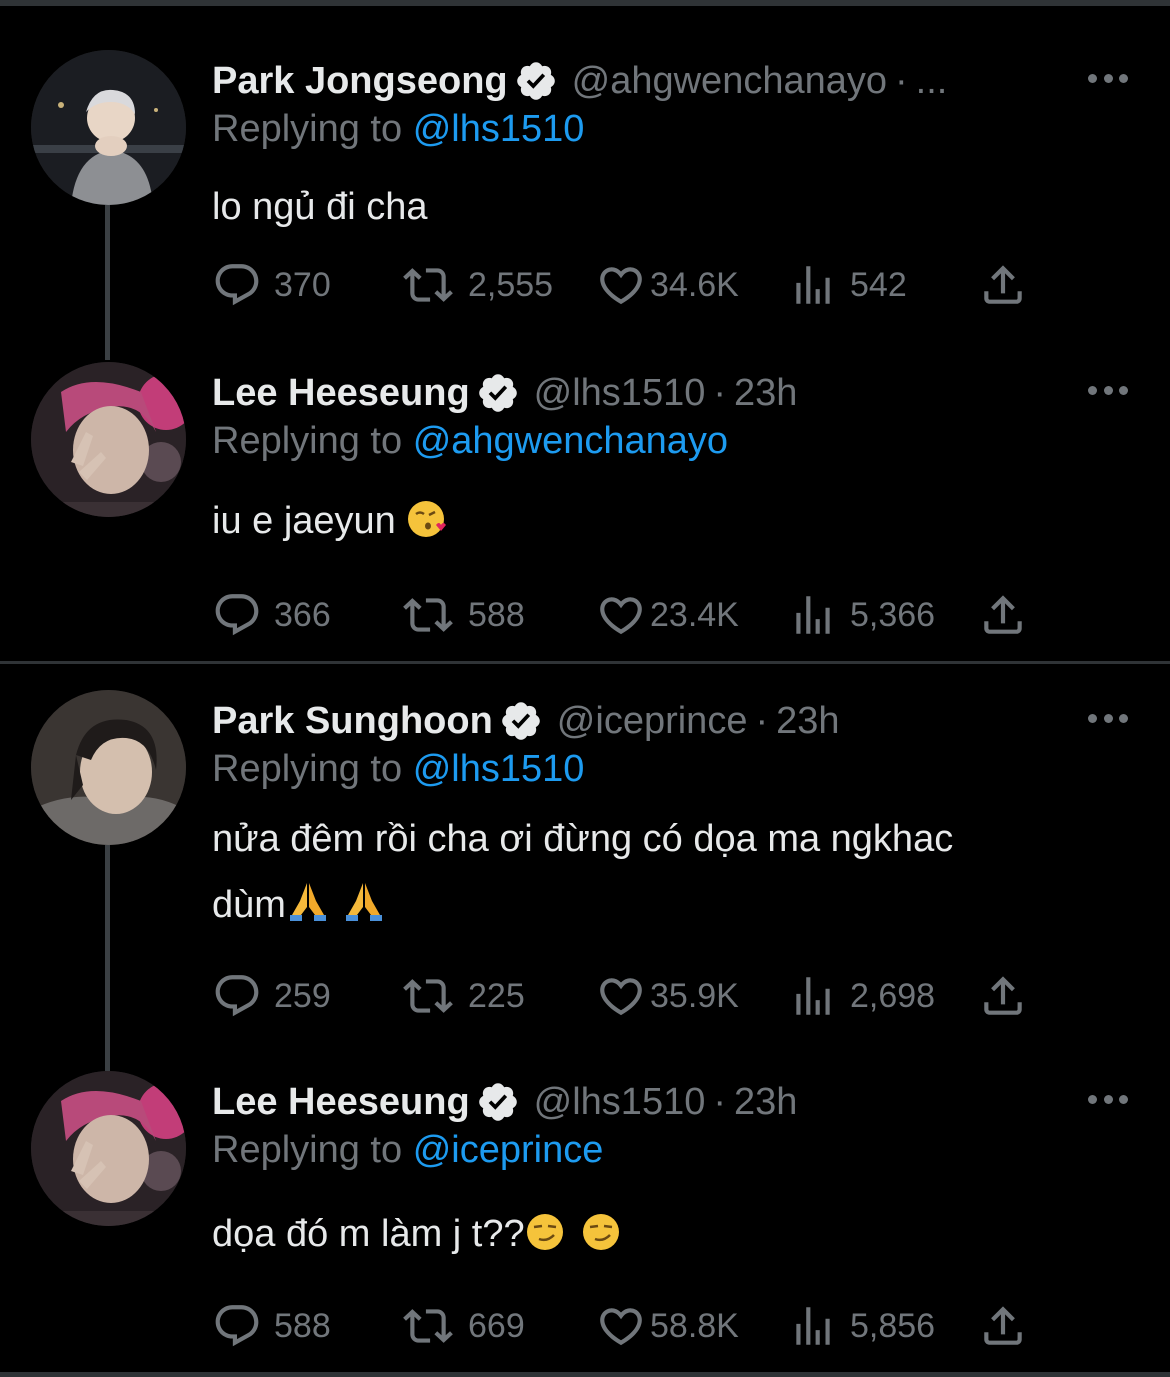 The width and height of the screenshot is (1170, 1377). I want to click on views-button: 5,366, so click(861, 615).